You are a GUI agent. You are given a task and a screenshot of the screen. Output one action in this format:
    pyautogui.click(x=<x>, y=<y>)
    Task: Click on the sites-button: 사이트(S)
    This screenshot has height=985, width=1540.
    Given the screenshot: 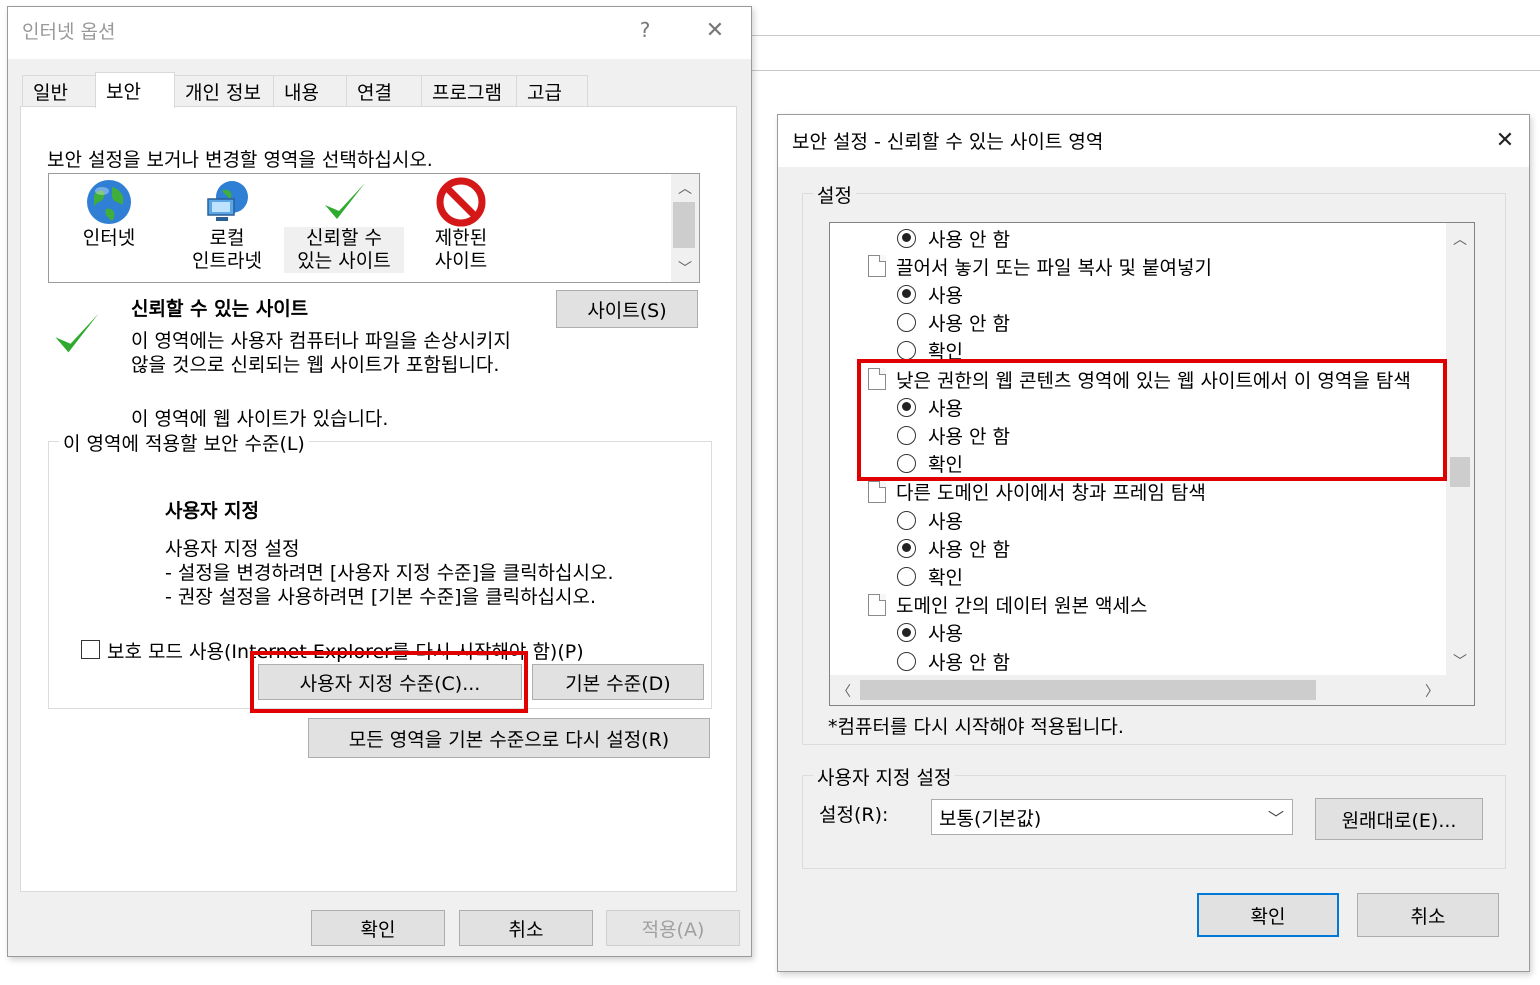 What is the action you would take?
    pyautogui.click(x=627, y=309)
    